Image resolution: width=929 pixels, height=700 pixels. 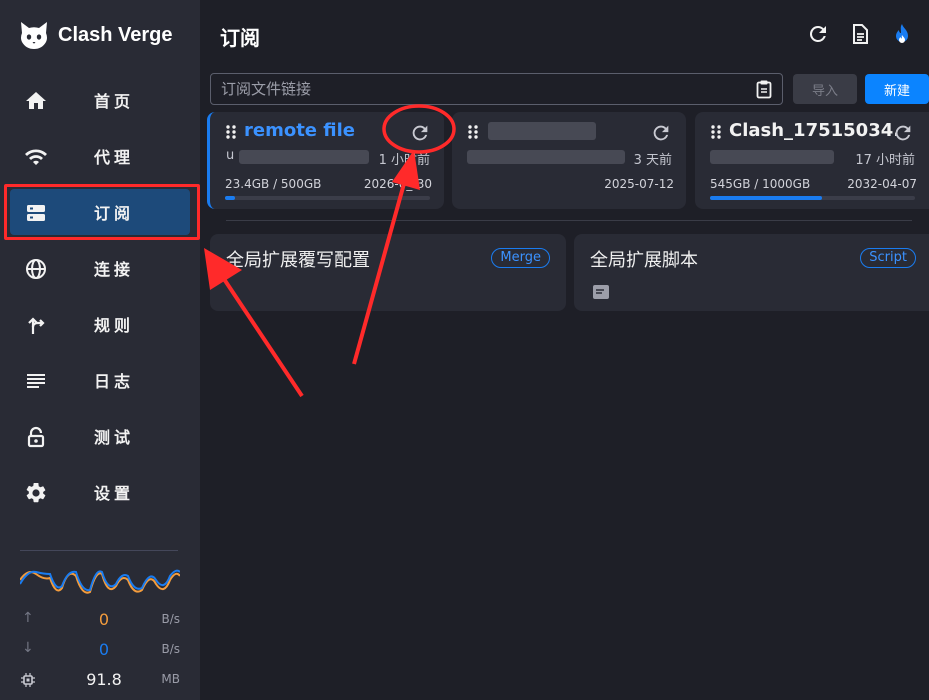 I want to click on sidebar-item-label: 设置, so click(x=114, y=493).